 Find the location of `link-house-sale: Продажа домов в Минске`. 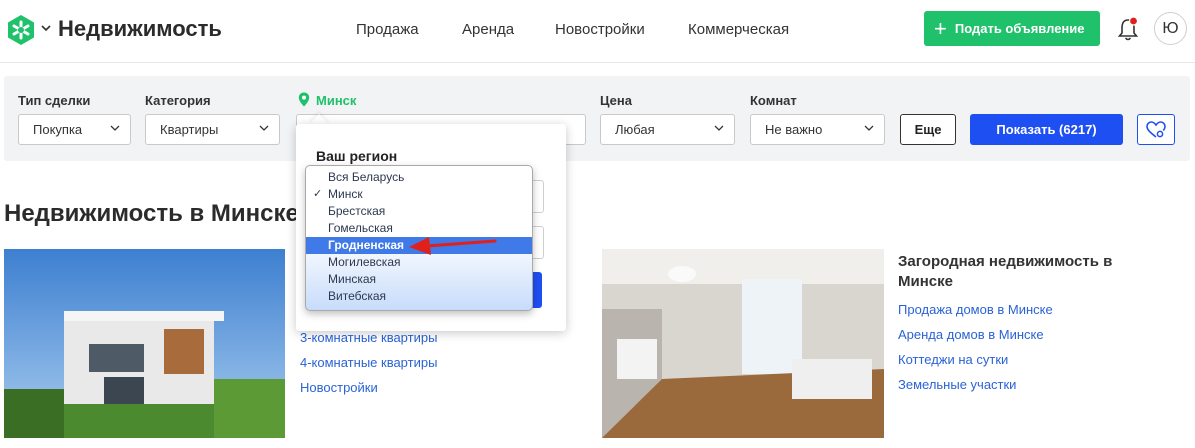

link-house-sale: Продажа домов в Минске is located at coordinates (975, 309).